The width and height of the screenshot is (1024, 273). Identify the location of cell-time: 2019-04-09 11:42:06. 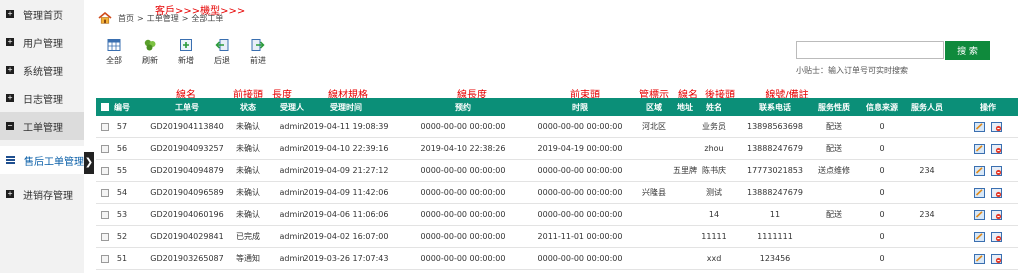
(346, 192).